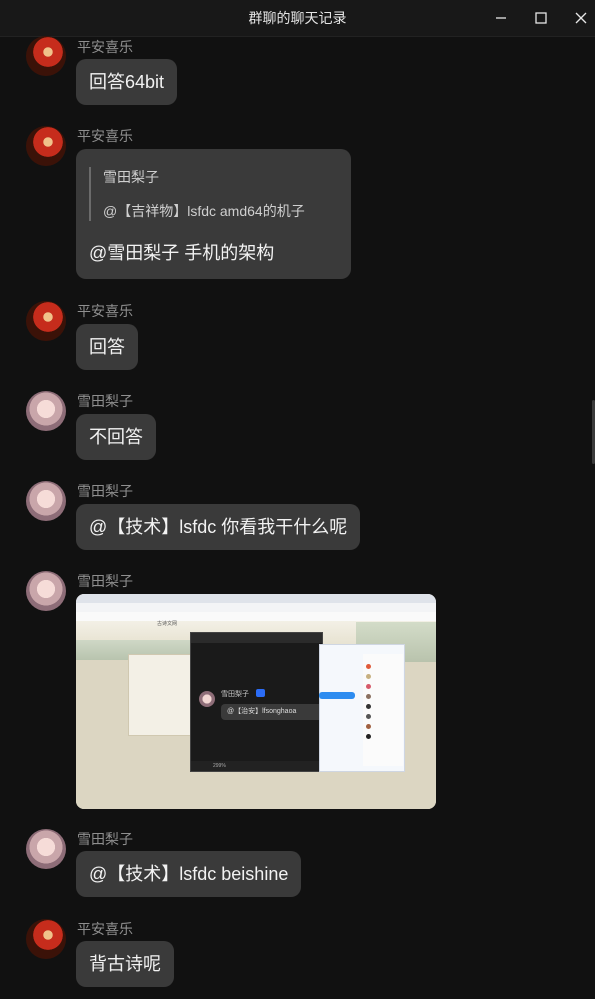  Describe the element at coordinates (260, 693) in the screenshot. I see `screenshot-badge` at that location.